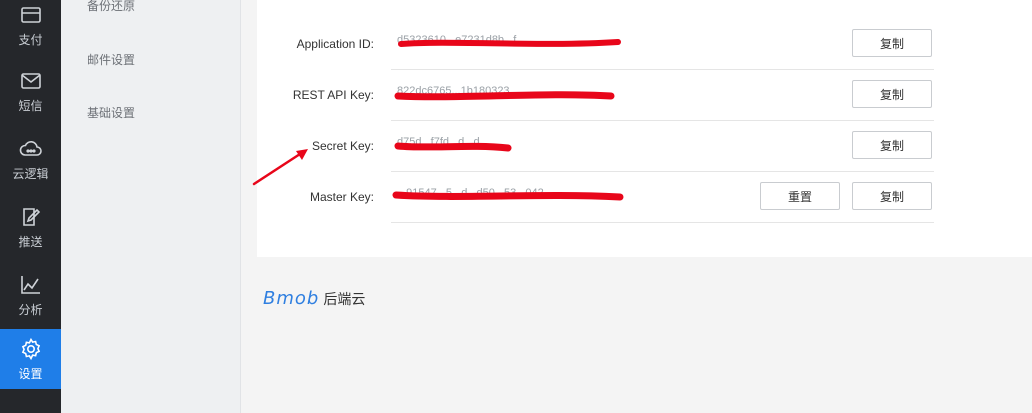 The width and height of the screenshot is (1032, 413). I want to click on gear-icon, so click(30, 349).